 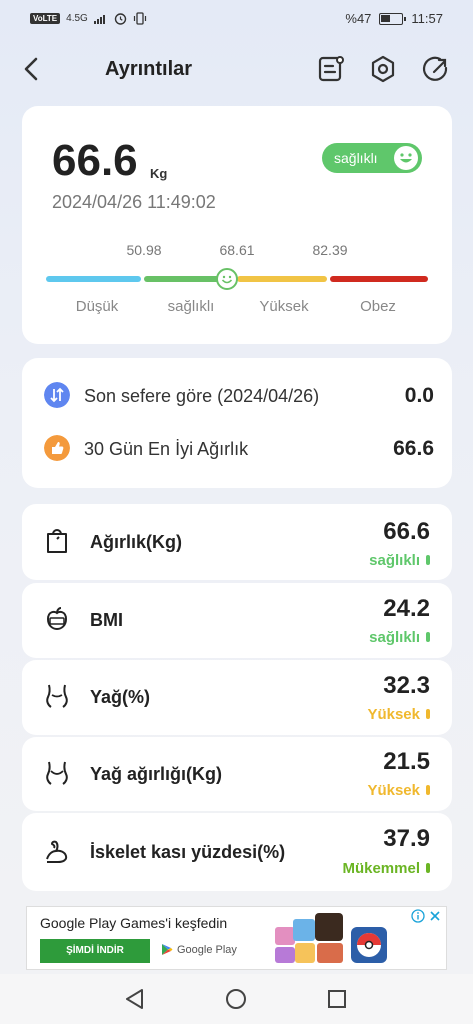 I want to click on status-badge: sağlıklı, so click(x=372, y=158).